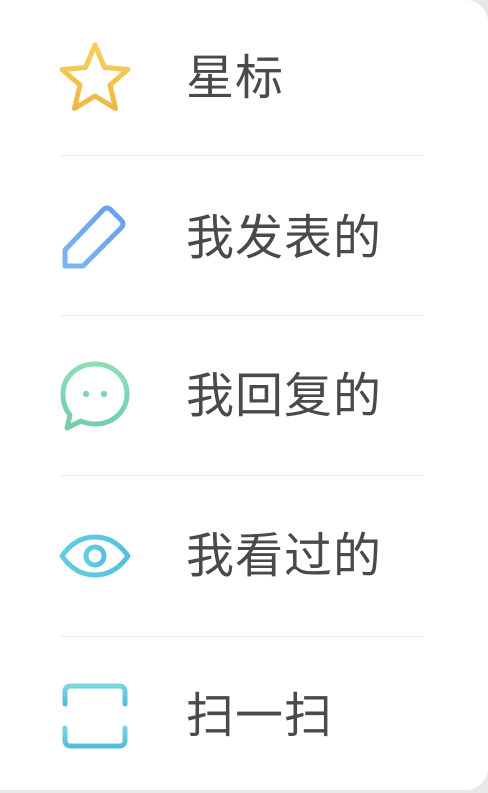 The image size is (488, 793). I want to click on scan-icon, so click(95, 716).